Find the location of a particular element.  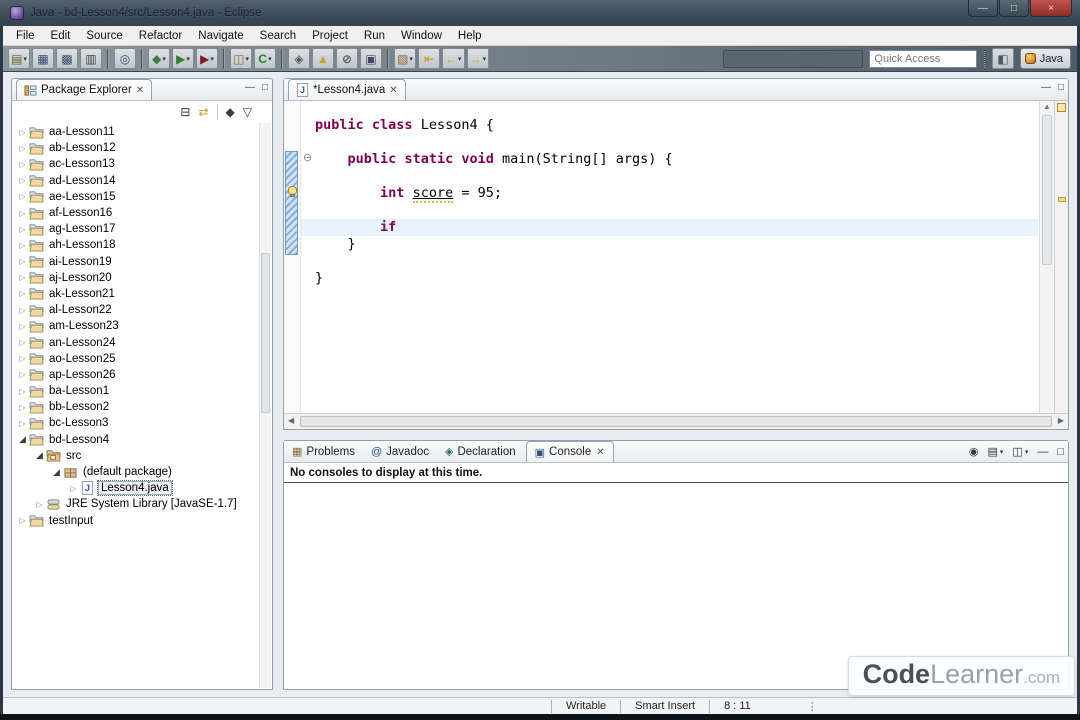

menu-file: File is located at coordinates (25, 36).